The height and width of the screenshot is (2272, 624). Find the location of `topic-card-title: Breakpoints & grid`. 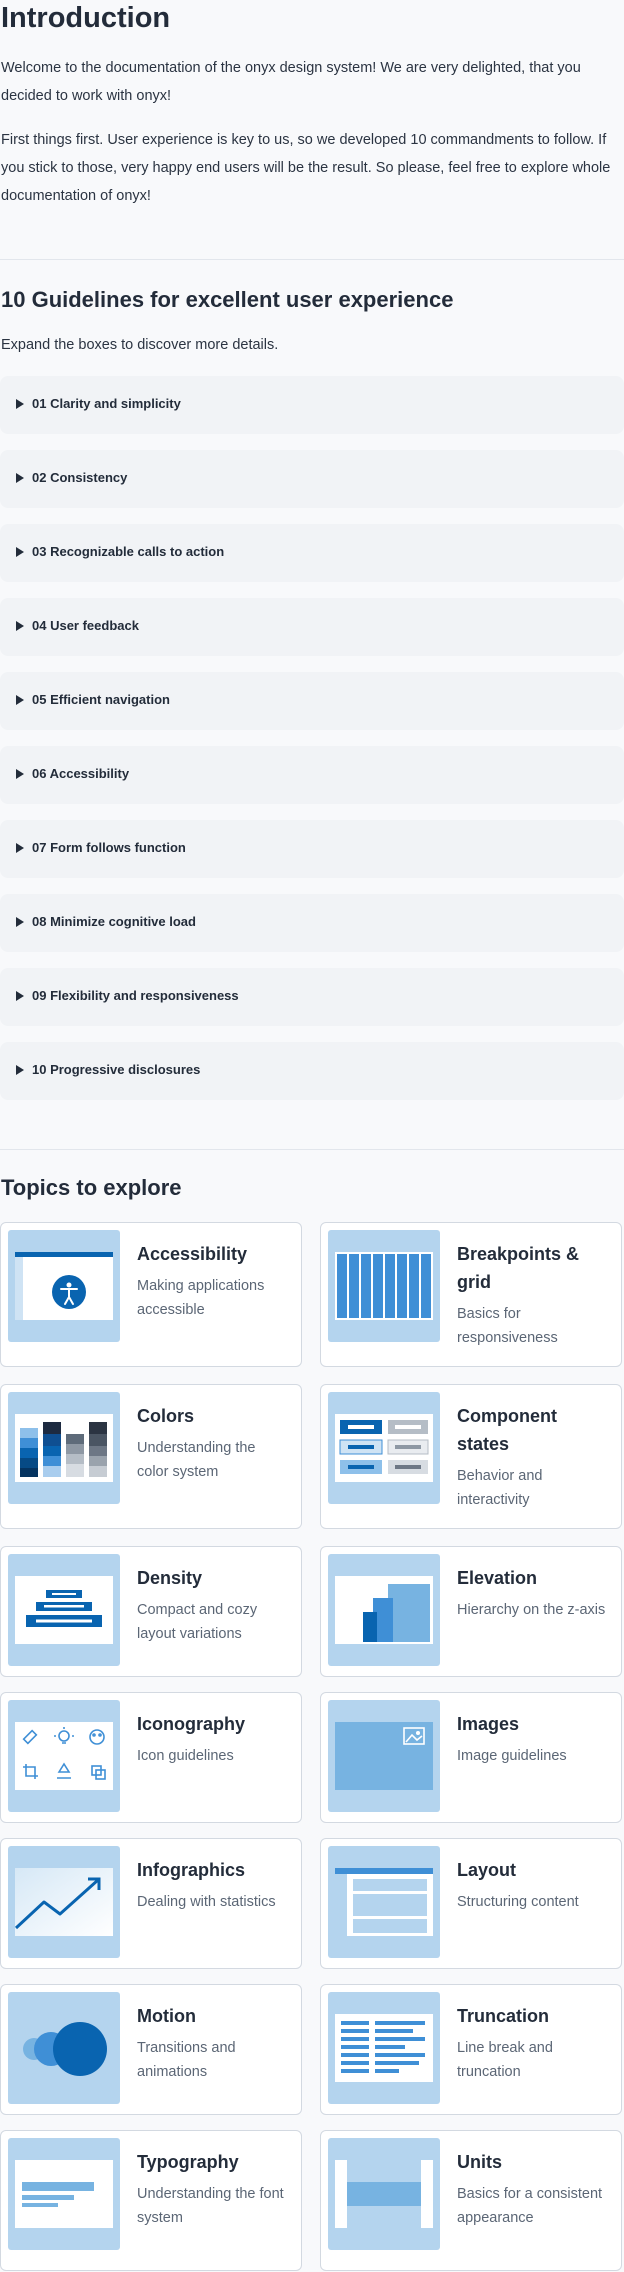

topic-card-title: Breakpoints & grid is located at coordinates (518, 1268).